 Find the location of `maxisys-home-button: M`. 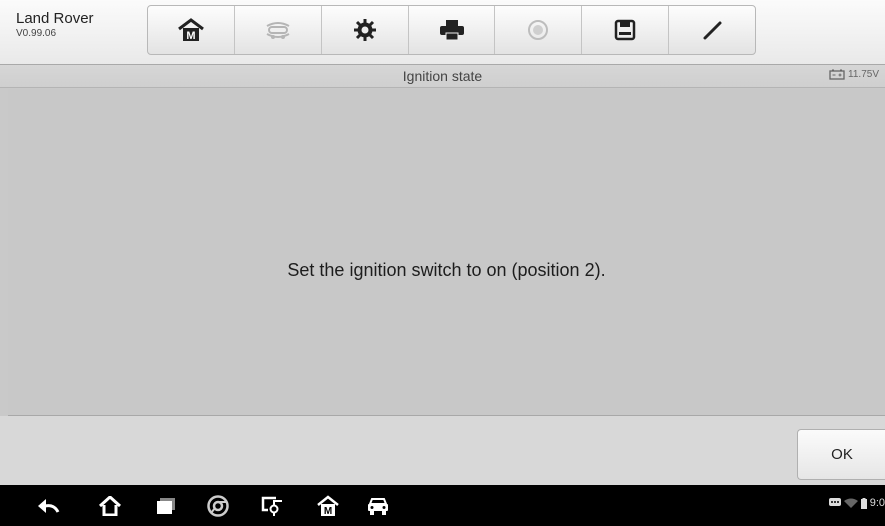

maxisys-home-button: M is located at coordinates (328, 506).